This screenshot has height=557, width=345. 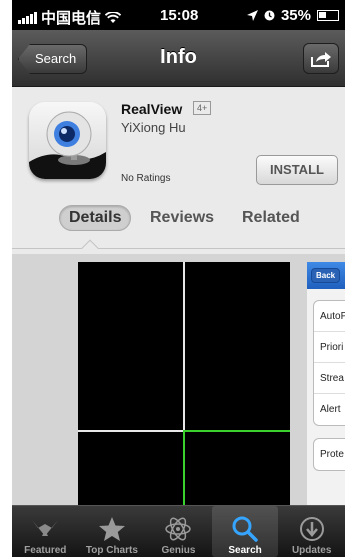 What do you see at coordinates (45, 528) in the screenshot?
I see `featured-icon` at bounding box center [45, 528].